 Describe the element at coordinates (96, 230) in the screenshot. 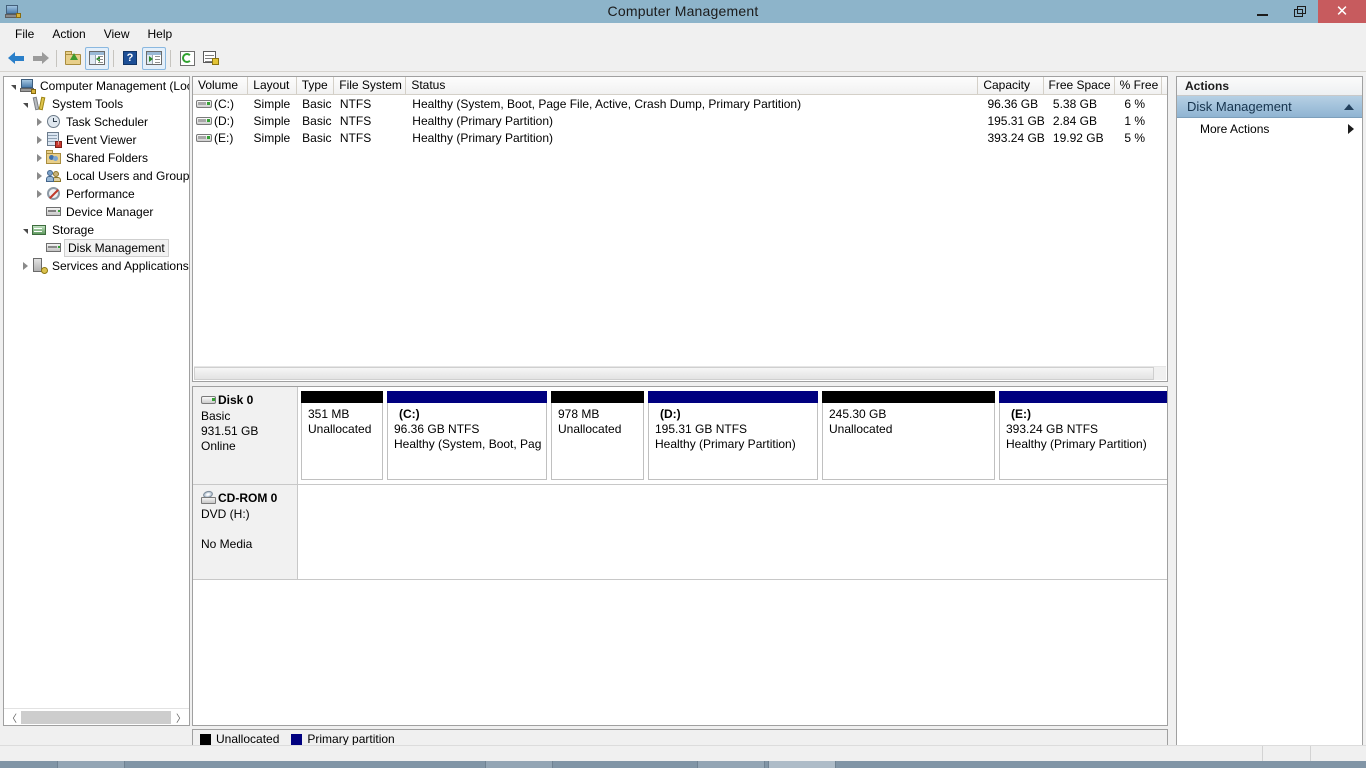

I see `tree-node-storage: Storage` at that location.